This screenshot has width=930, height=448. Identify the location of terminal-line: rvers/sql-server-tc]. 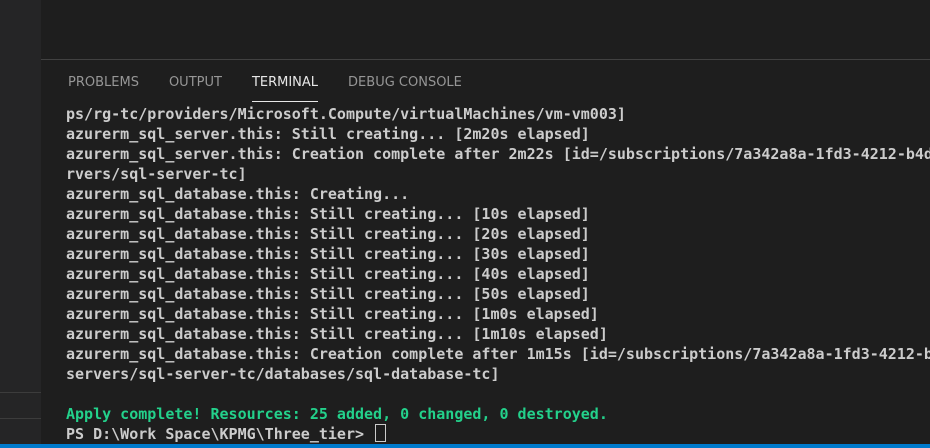
(156, 174).